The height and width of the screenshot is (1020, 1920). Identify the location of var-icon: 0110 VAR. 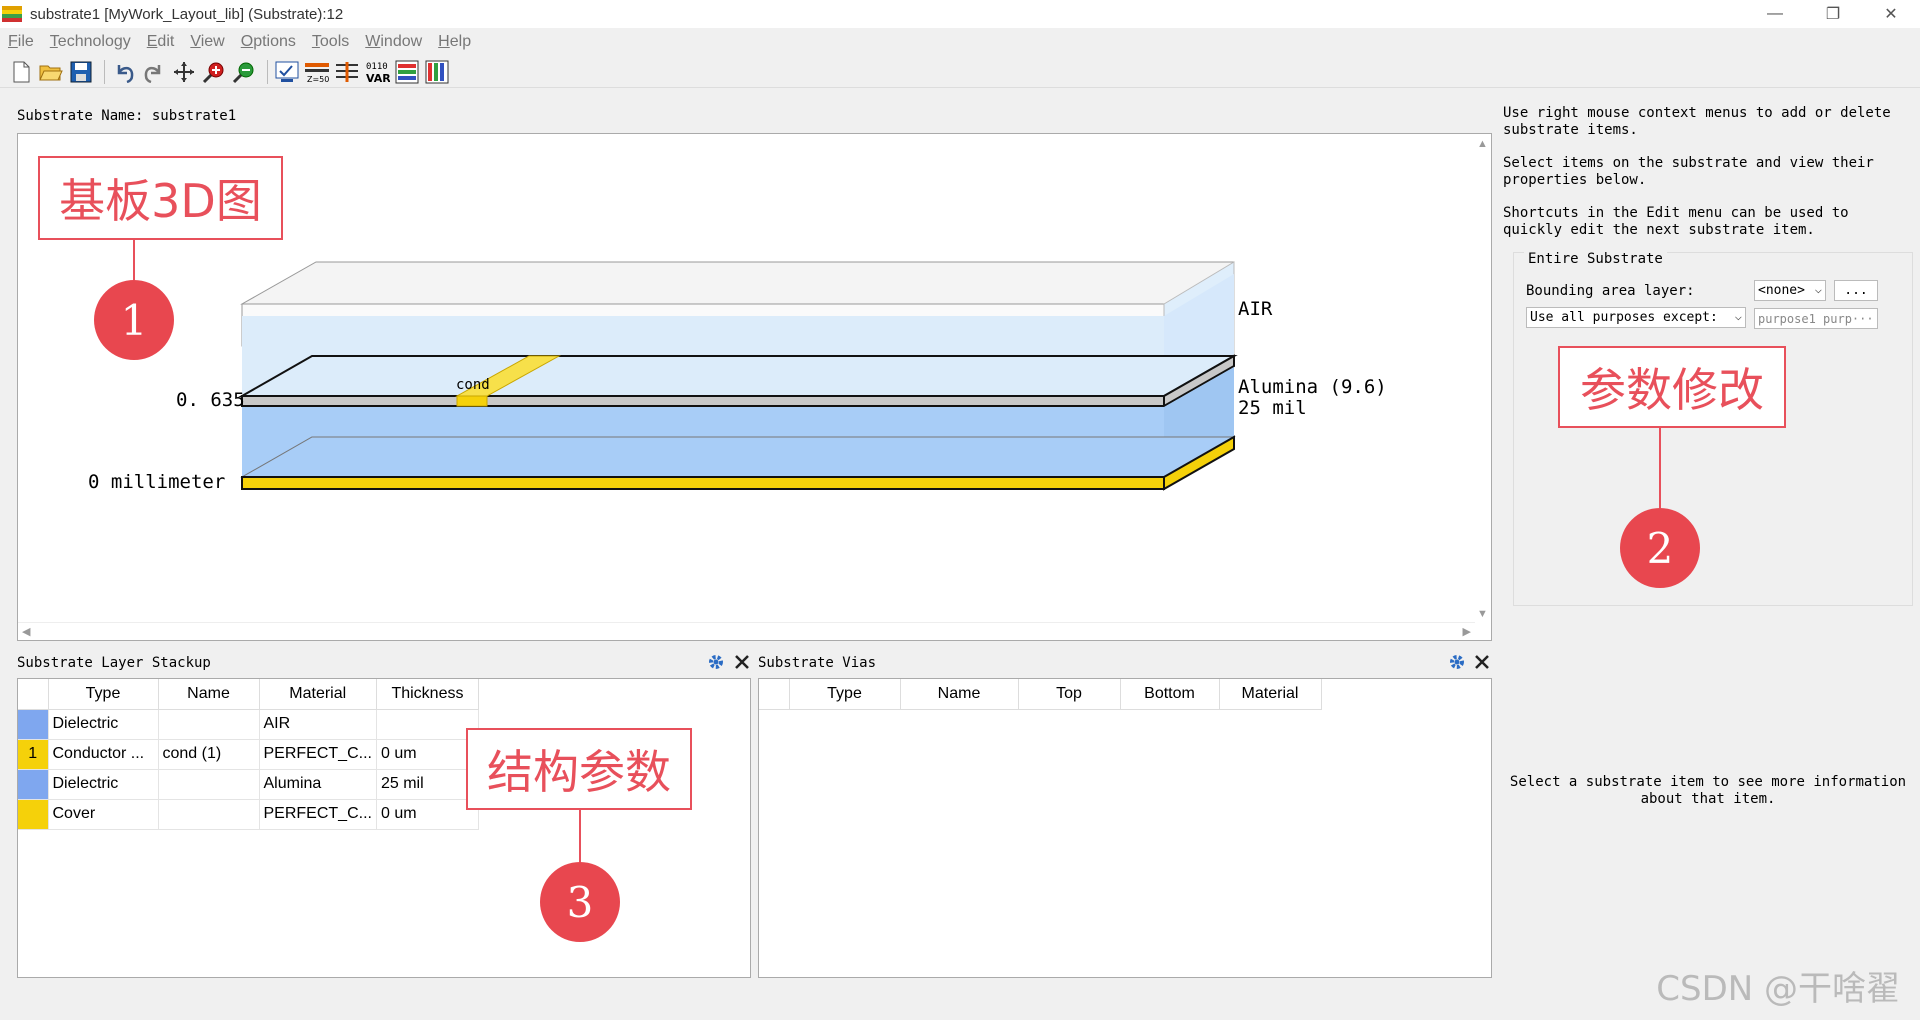
(377, 72).